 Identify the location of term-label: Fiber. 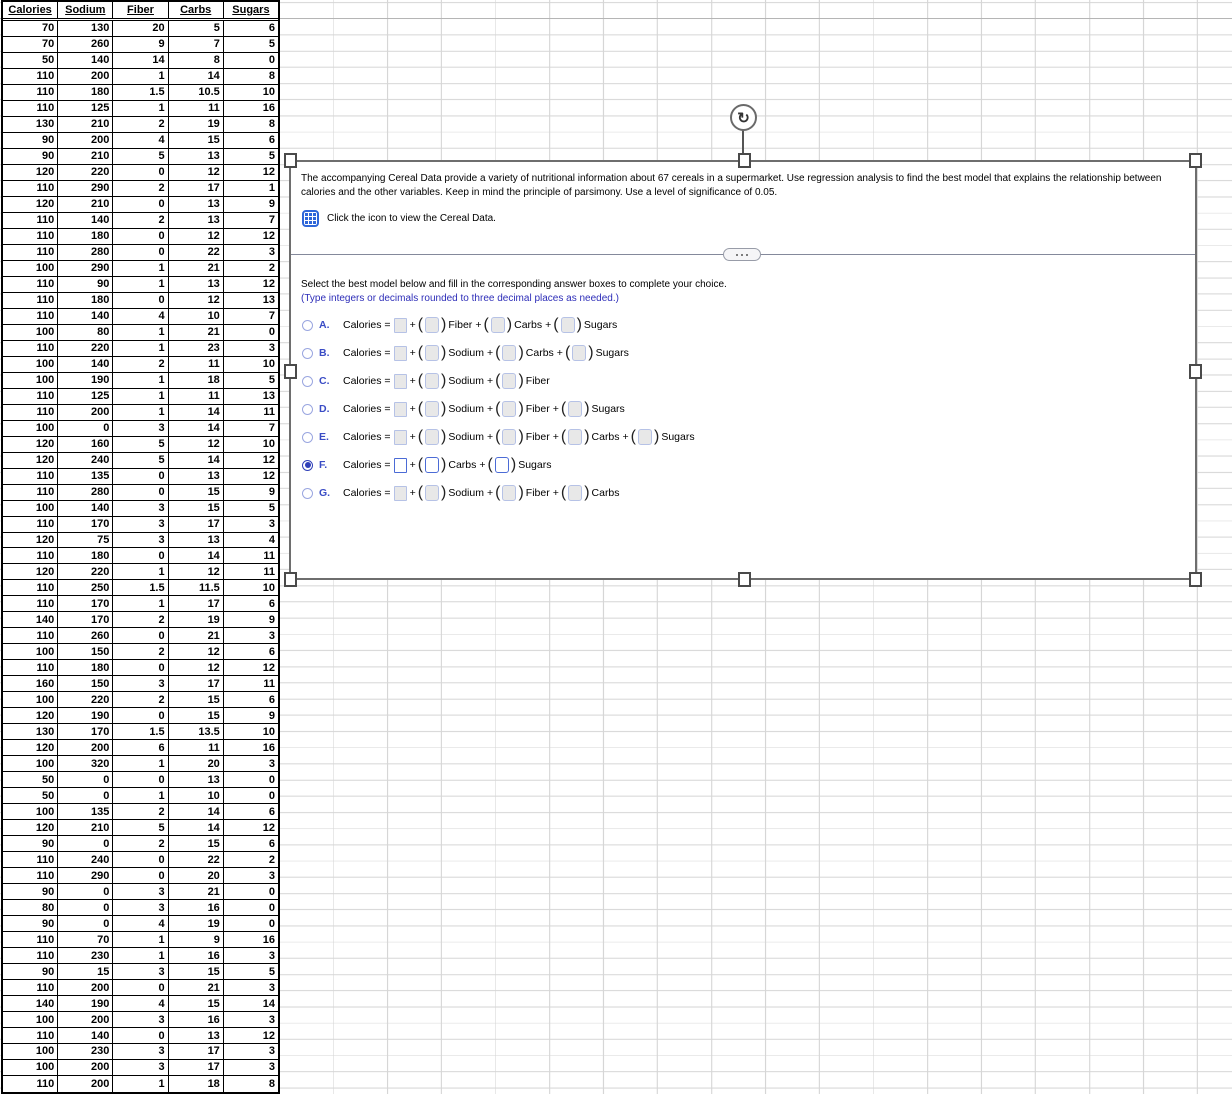
(460, 325).